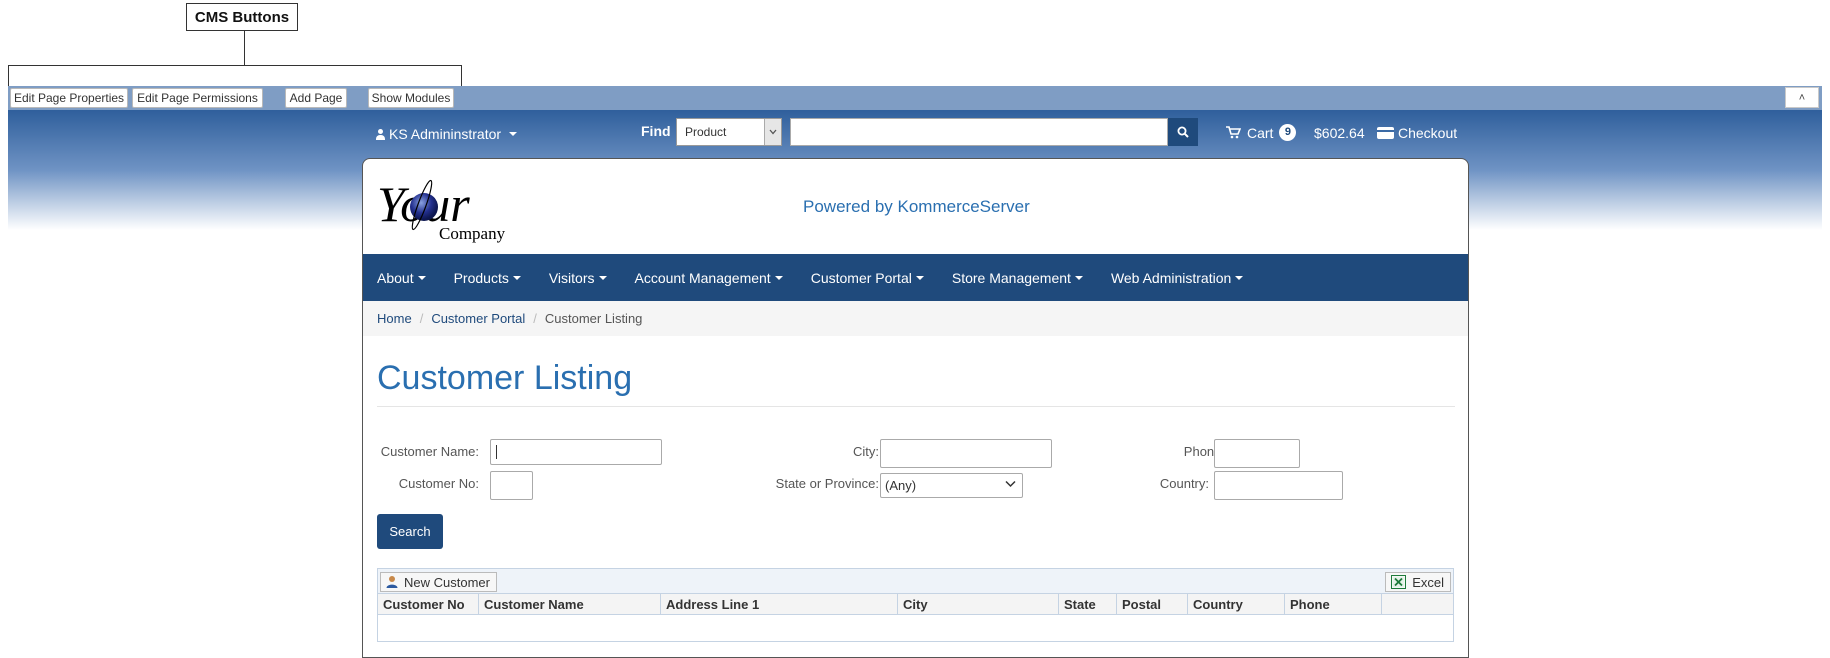  Describe the element at coordinates (1339, 133) in the screenshot. I see `cart-total: $602.64` at that location.